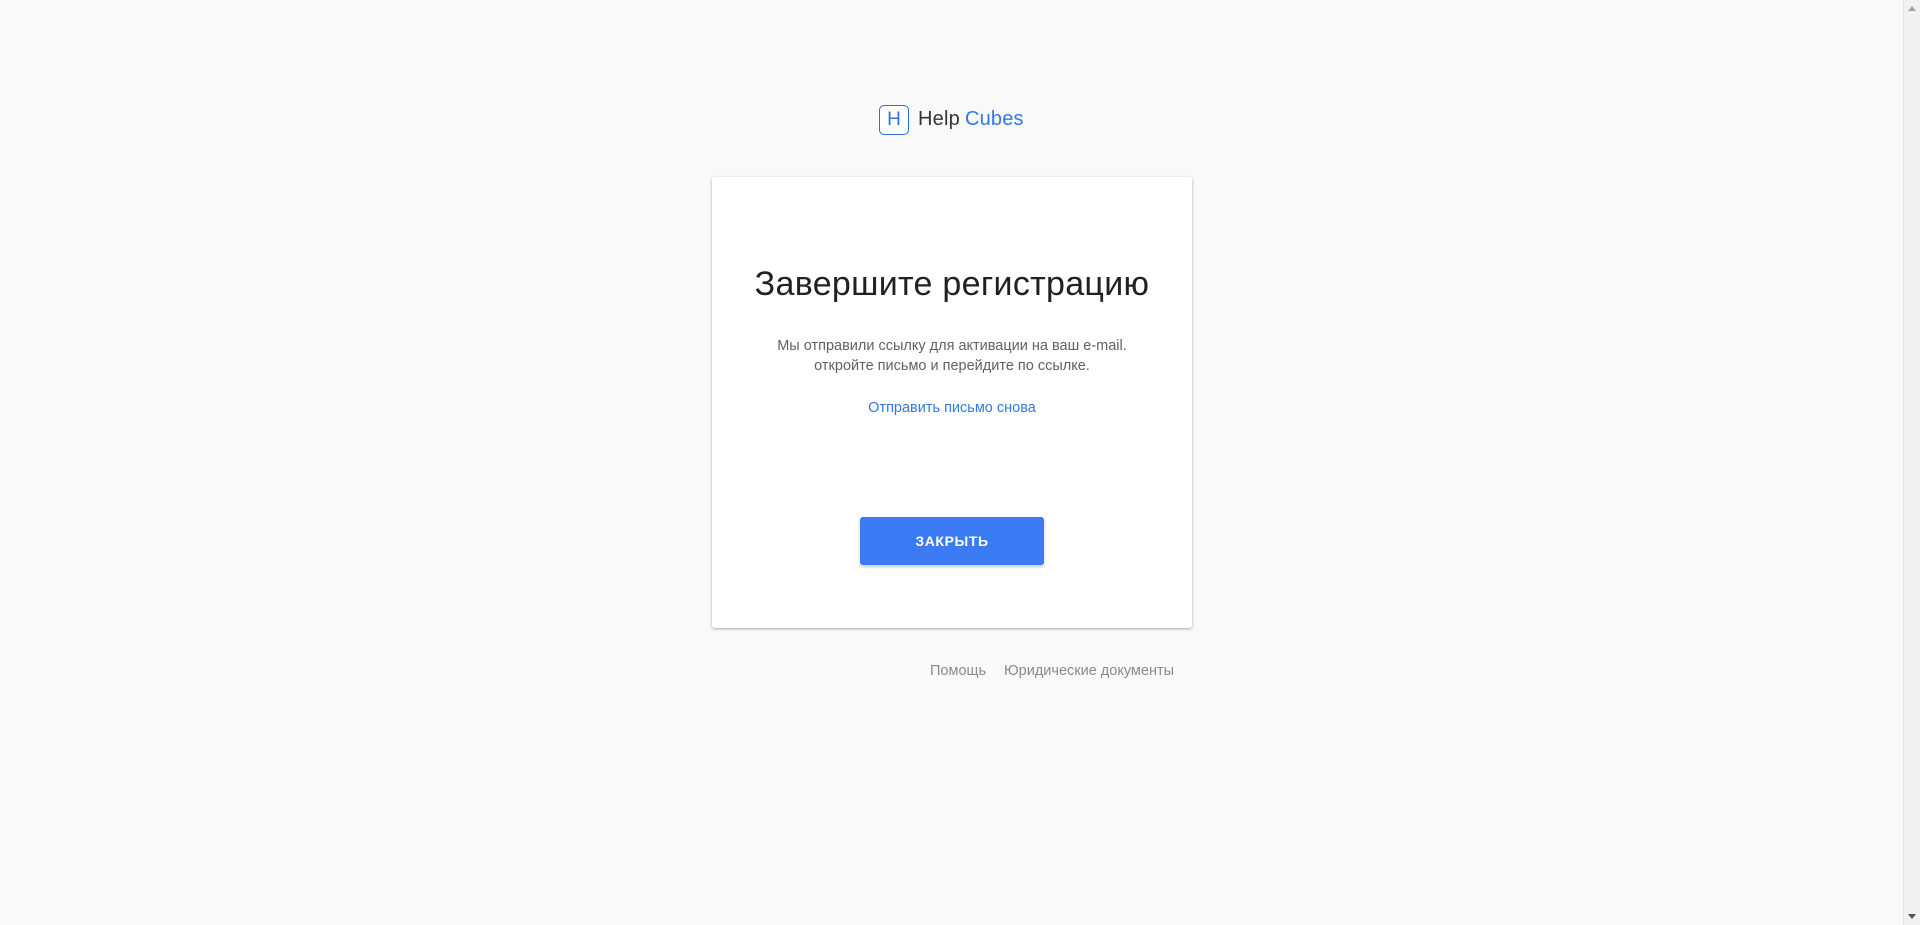 The width and height of the screenshot is (1920, 925). What do you see at coordinates (894, 119) in the screenshot?
I see `logo-mark-icon: H` at bounding box center [894, 119].